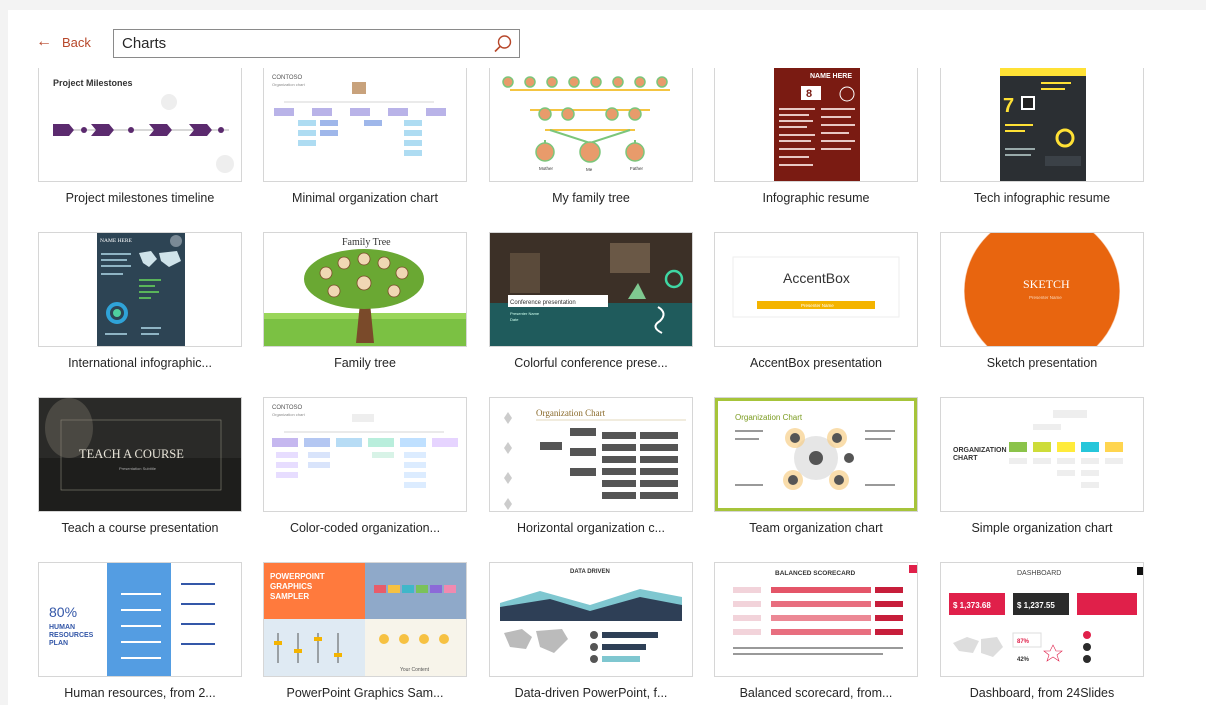 This screenshot has height=705, width=1206. I want to click on template-tile: Family Tree Family tree, so click(365, 301).